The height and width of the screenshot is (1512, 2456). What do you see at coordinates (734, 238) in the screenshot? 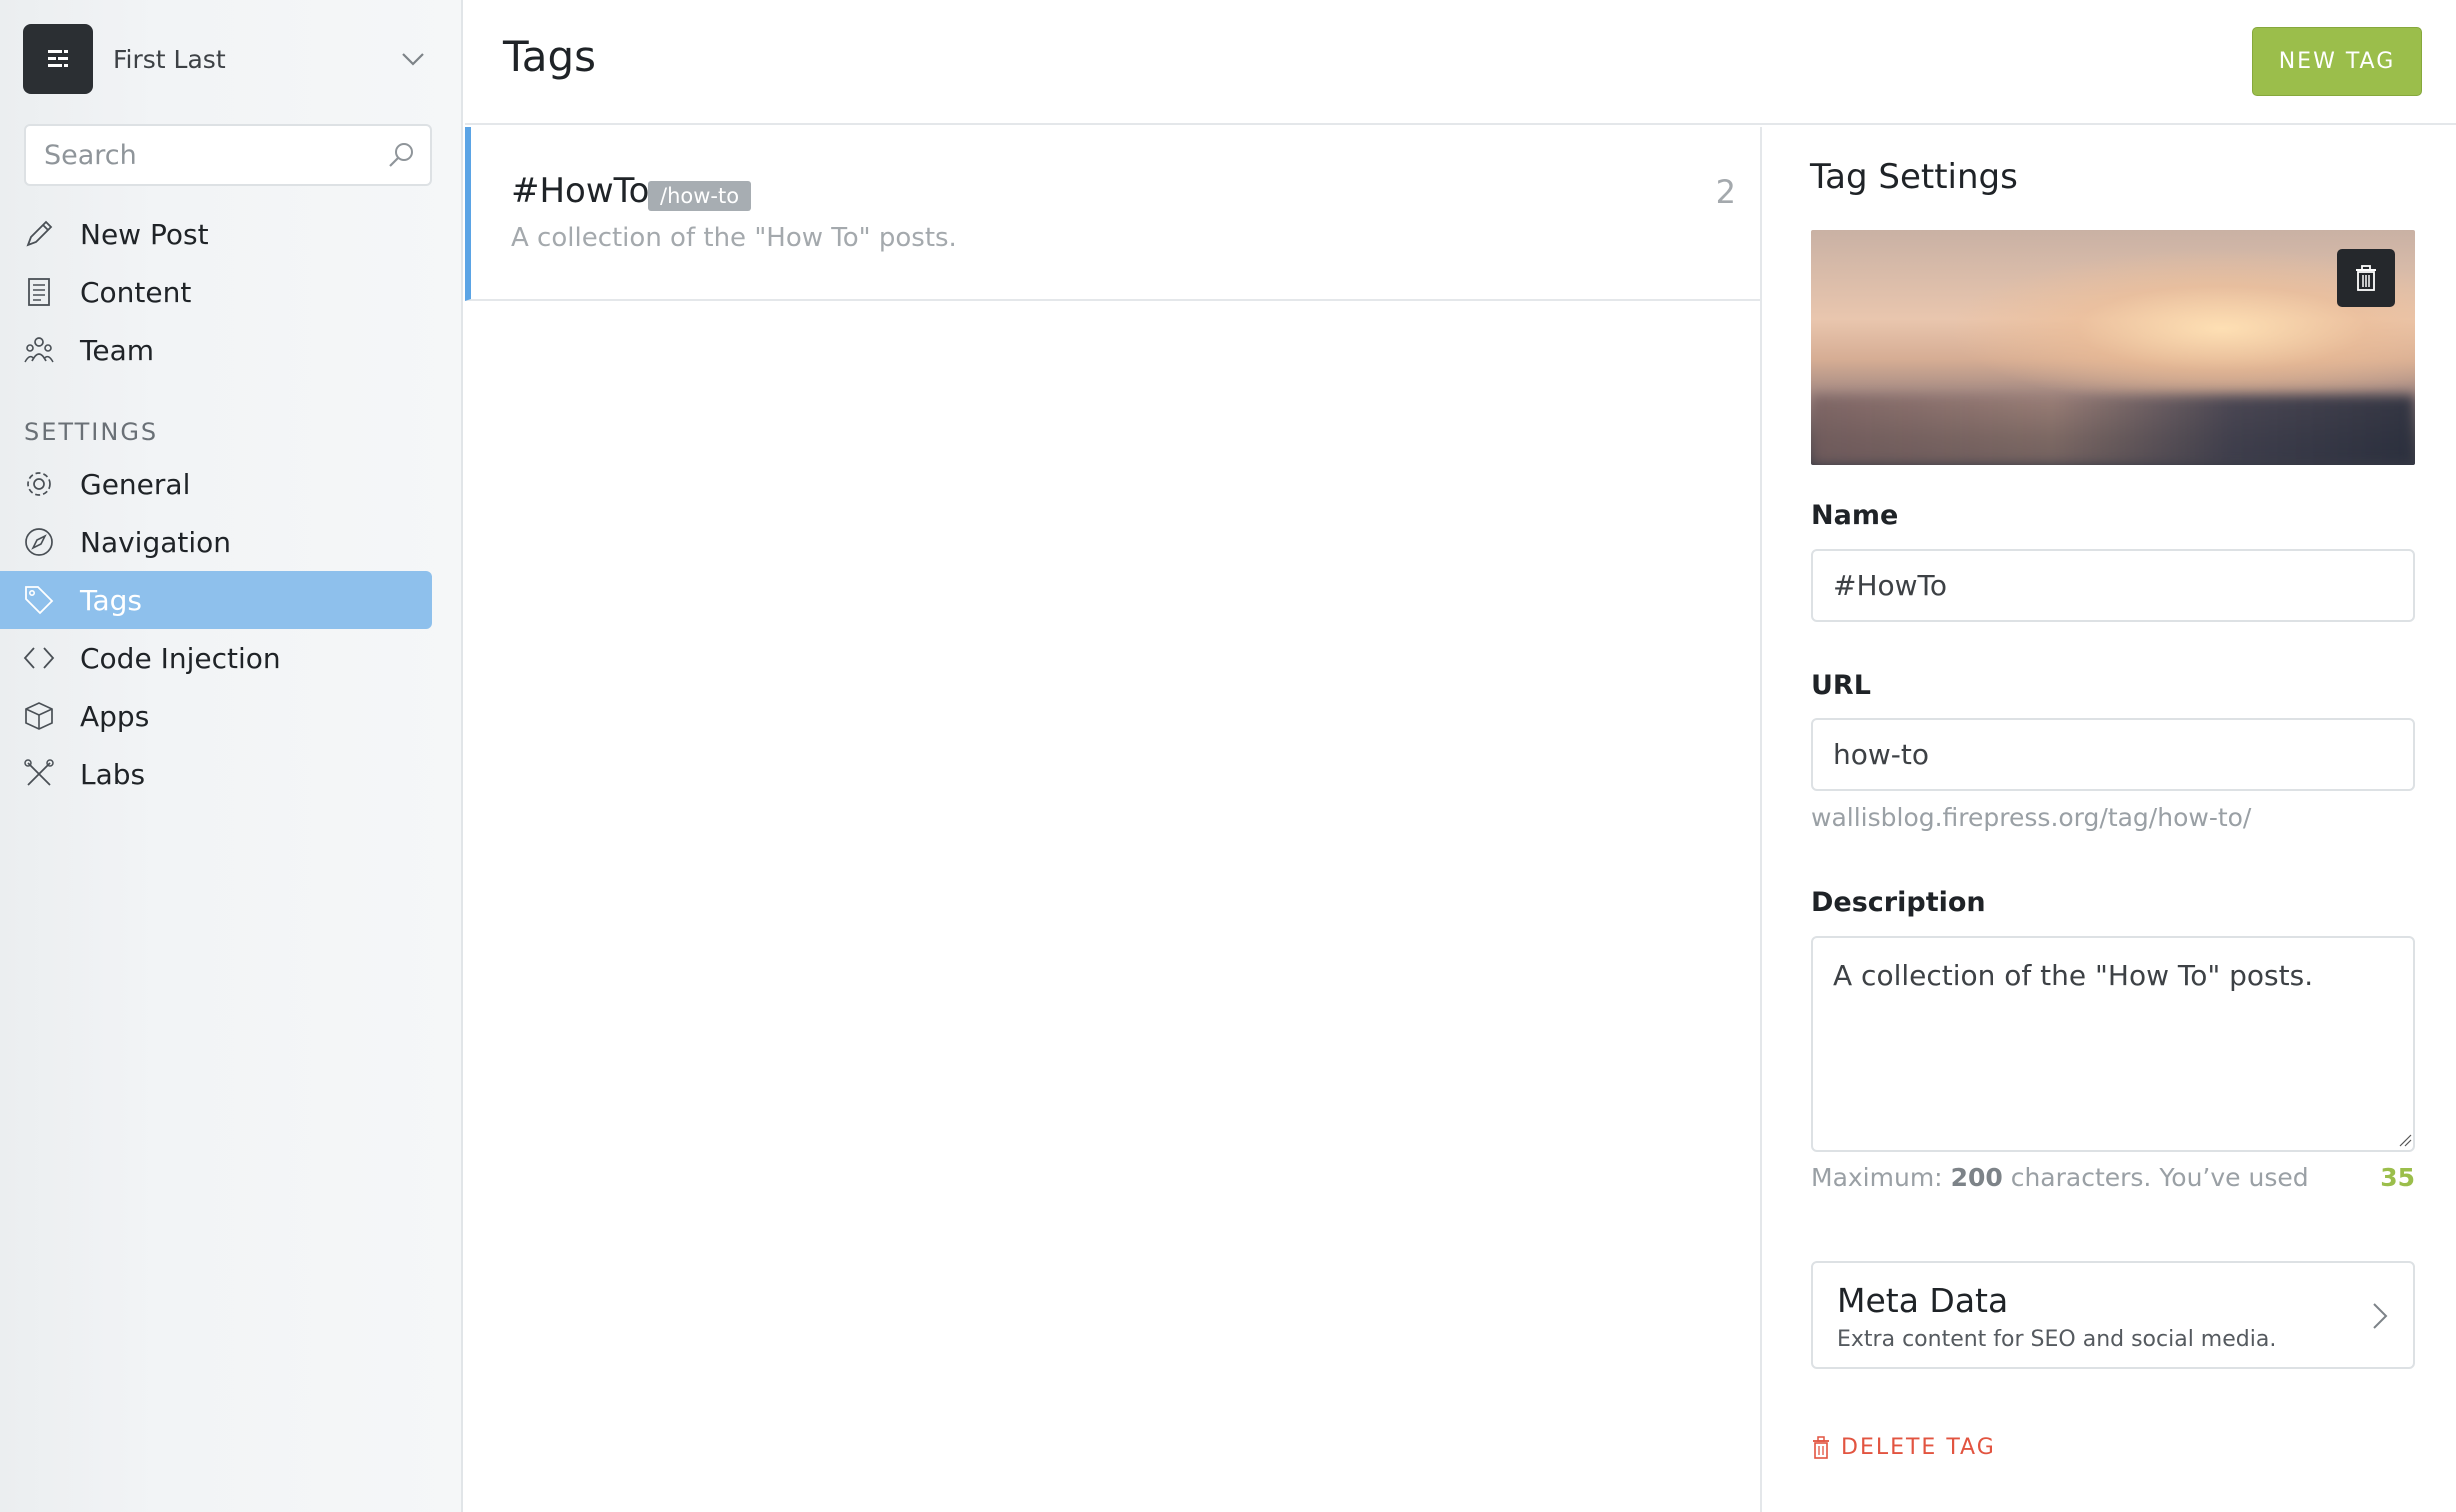
I see `tag-description: A collection of the "How To" posts.` at bounding box center [734, 238].